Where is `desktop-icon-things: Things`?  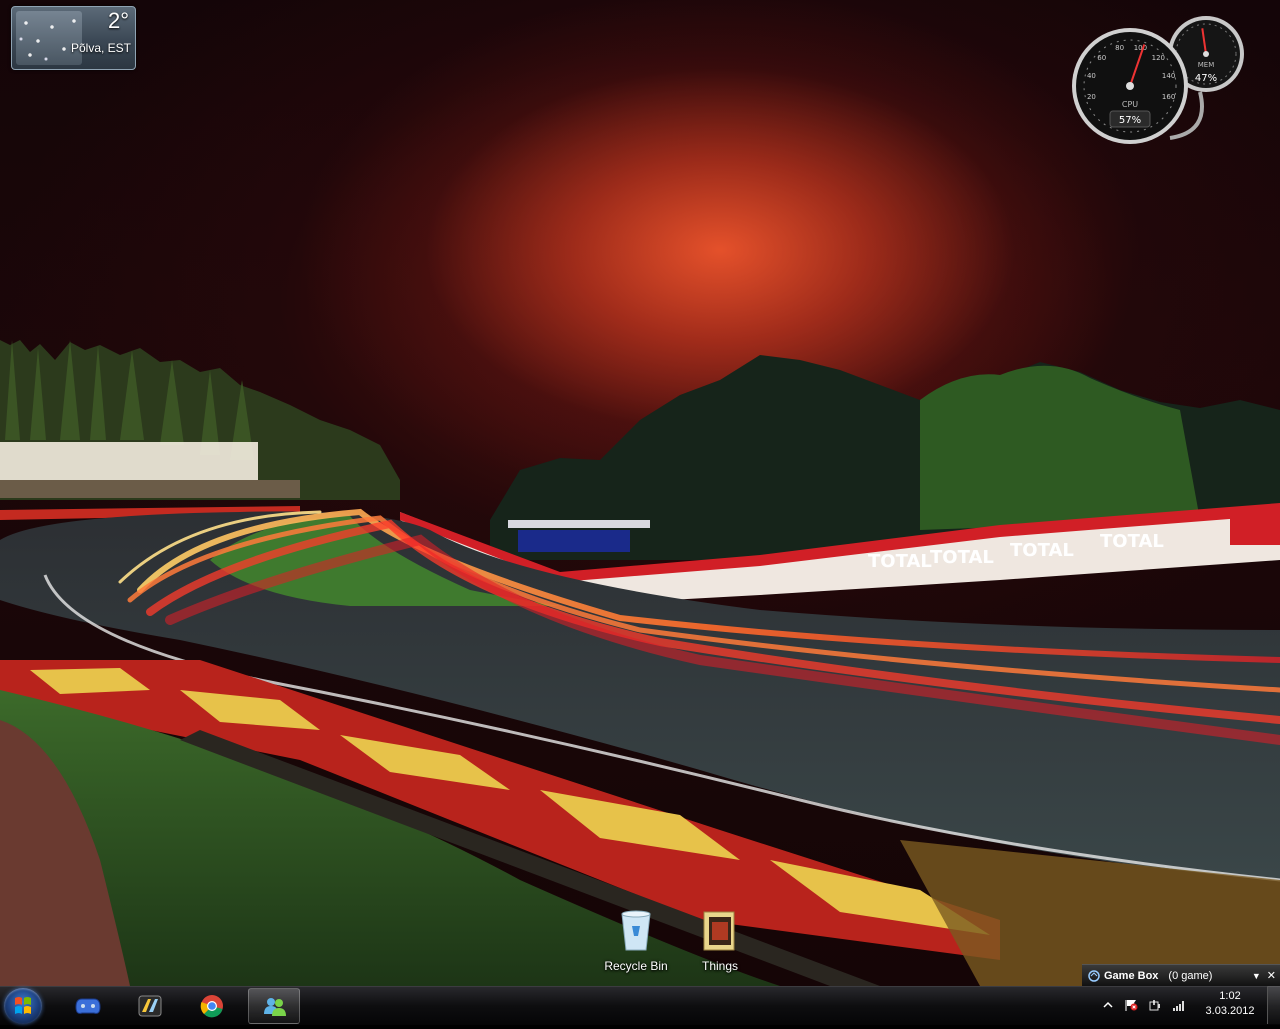
desktop-icon-things: Things is located at coordinates (720, 940).